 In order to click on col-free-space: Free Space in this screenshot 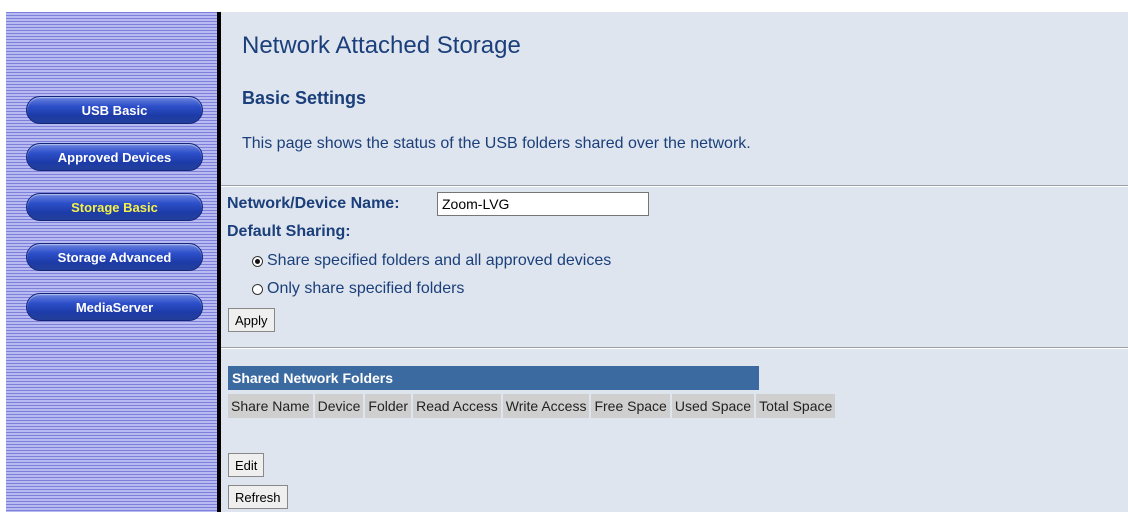, I will do `click(630, 406)`.